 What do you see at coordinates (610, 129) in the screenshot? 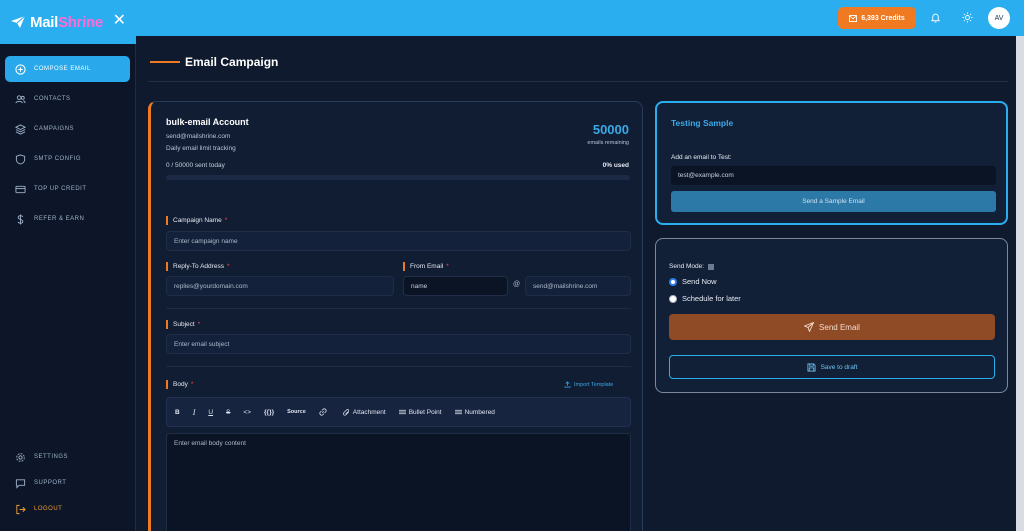
I see `emails-remaining-count: 50000` at bounding box center [610, 129].